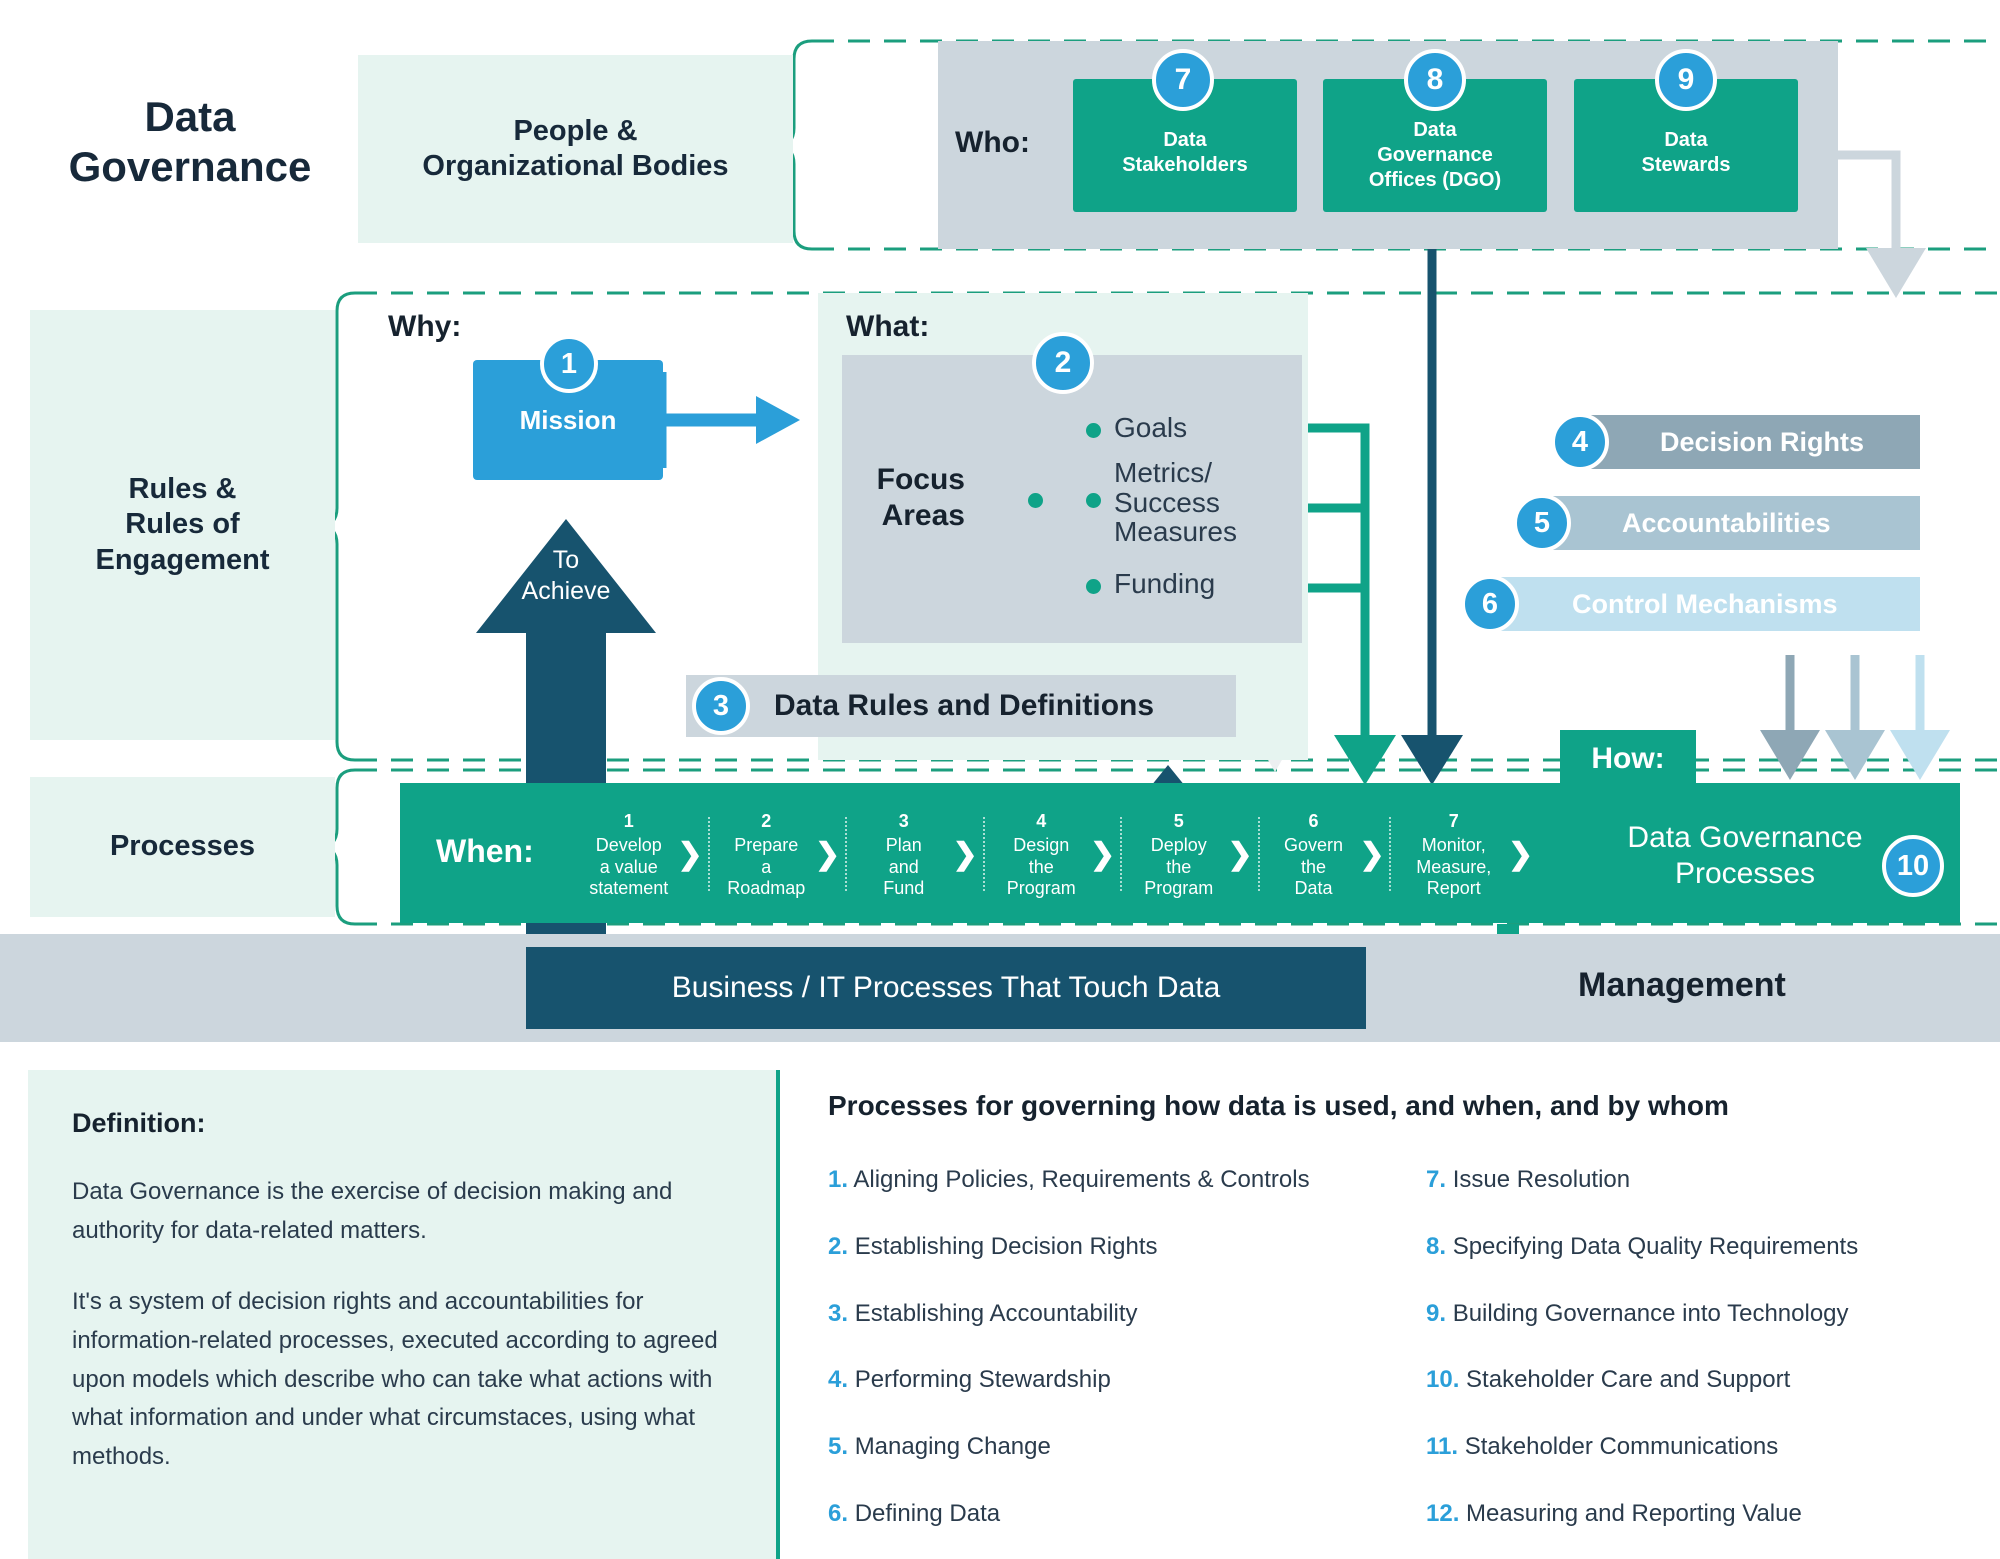 This screenshot has width=2000, height=1559. I want to click on list-item-number: 11., so click(1442, 1447).